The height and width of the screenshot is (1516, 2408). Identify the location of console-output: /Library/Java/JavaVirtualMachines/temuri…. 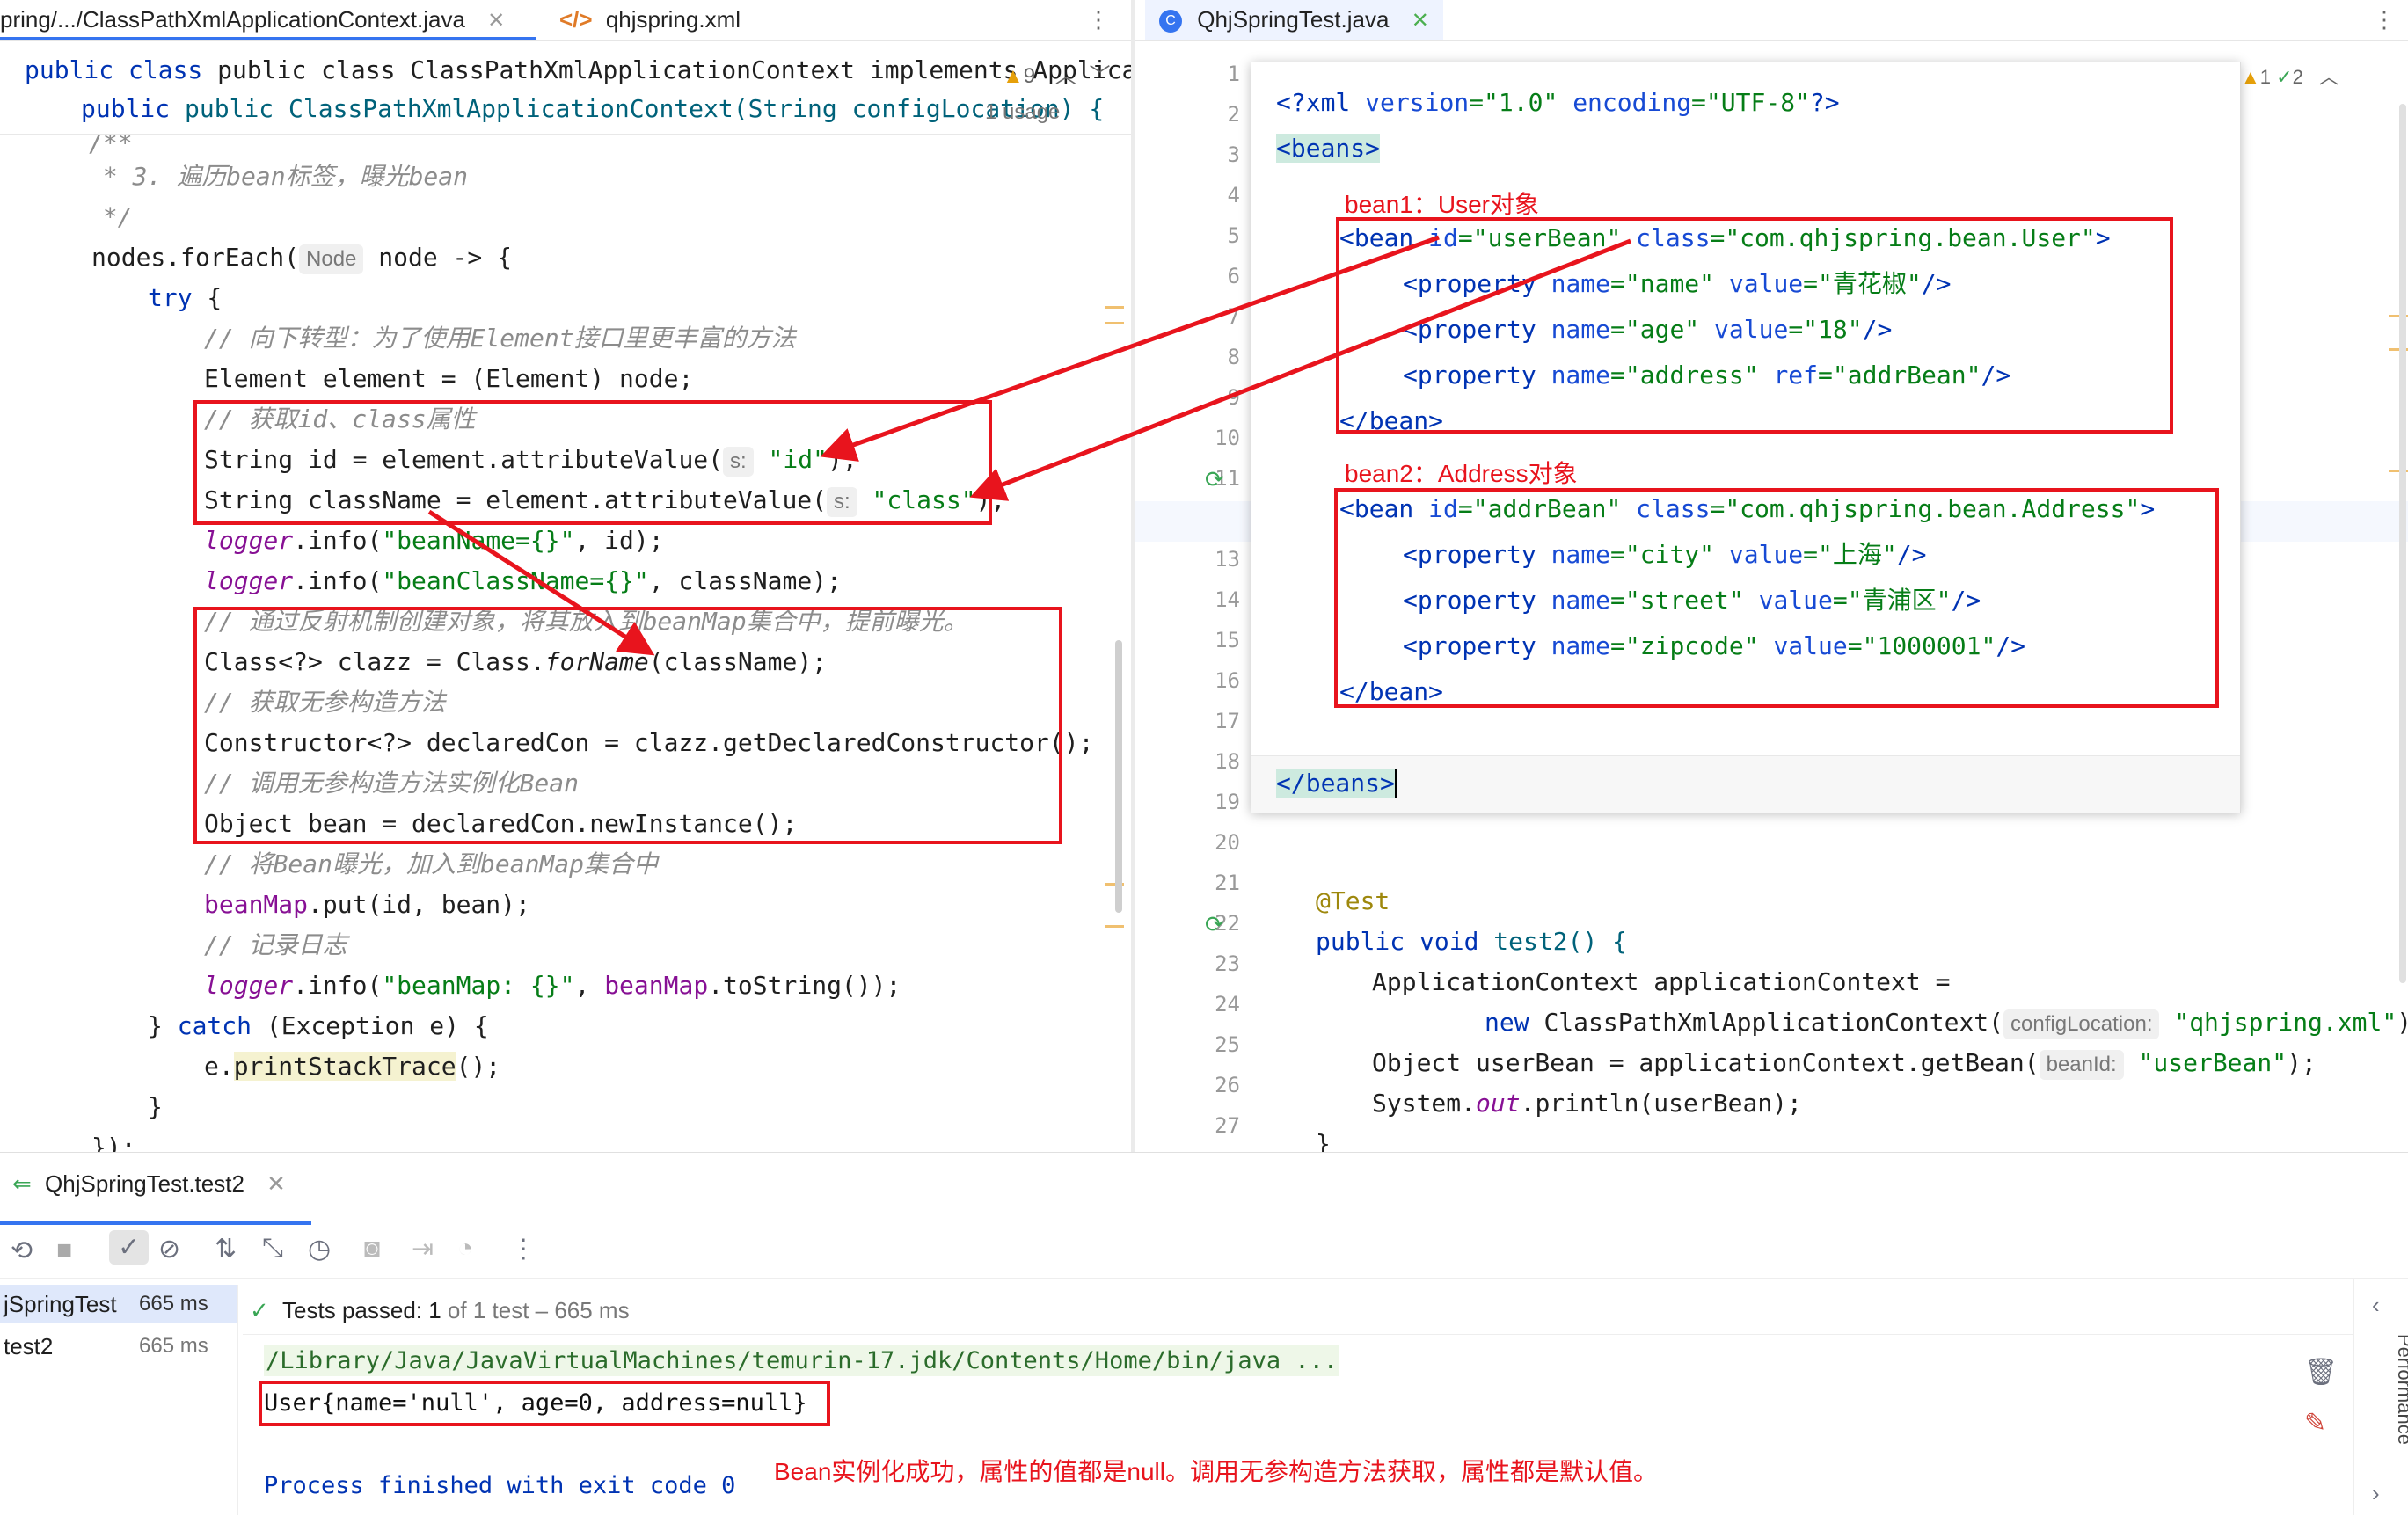
(1298, 1425).